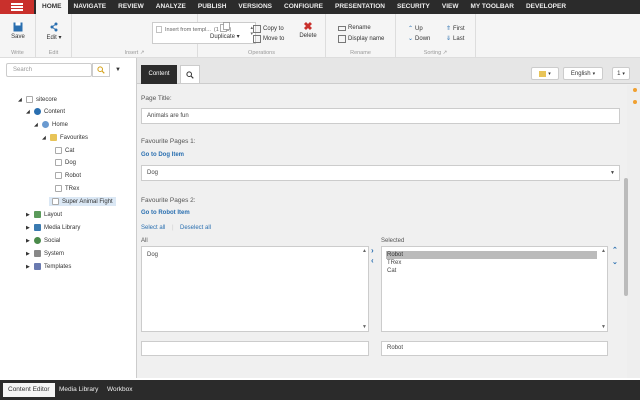 The height and width of the screenshot is (400, 640). What do you see at coordinates (53, 53) in the screenshot?
I see `edit-group-label: Edit` at bounding box center [53, 53].